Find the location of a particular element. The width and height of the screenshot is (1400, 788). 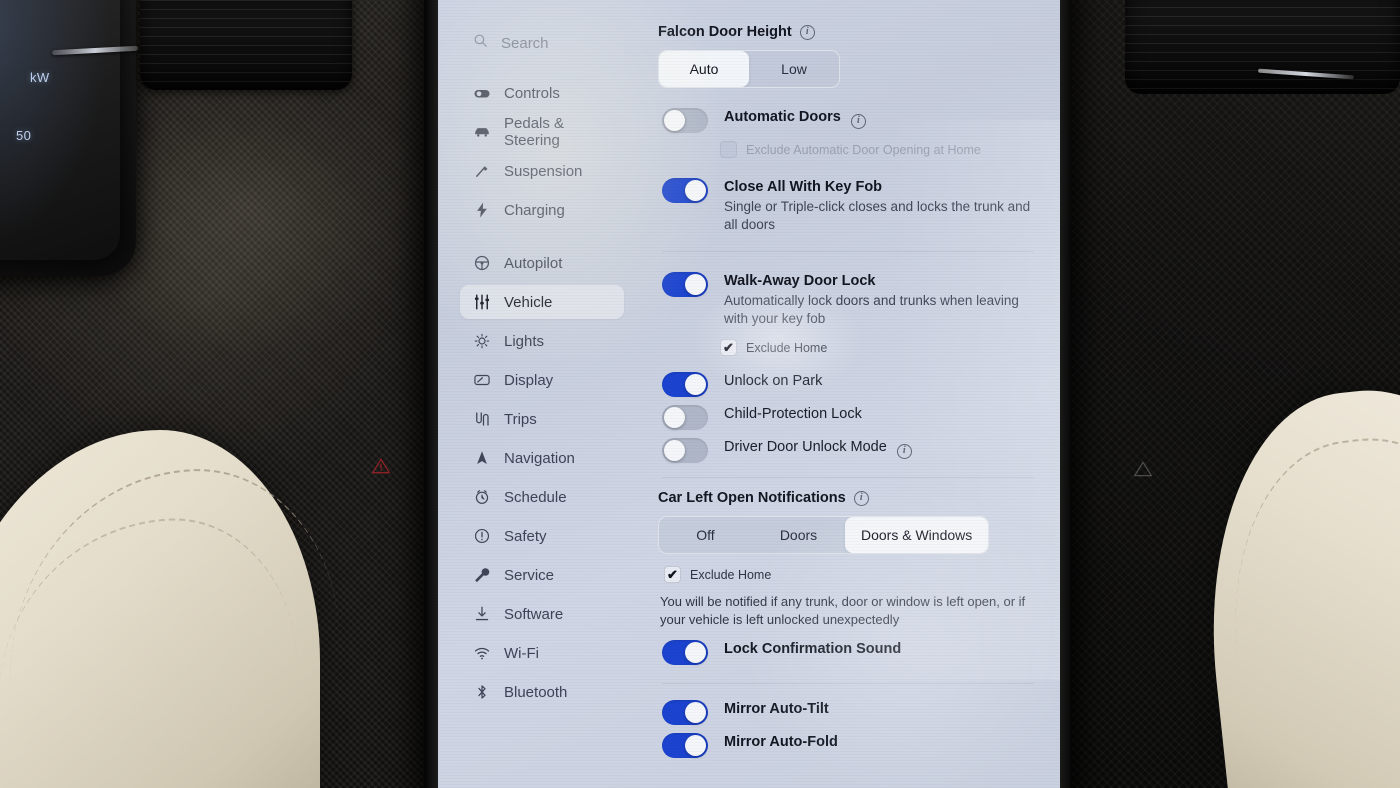

sidebar-item-display: Display is located at coordinates (542, 380).